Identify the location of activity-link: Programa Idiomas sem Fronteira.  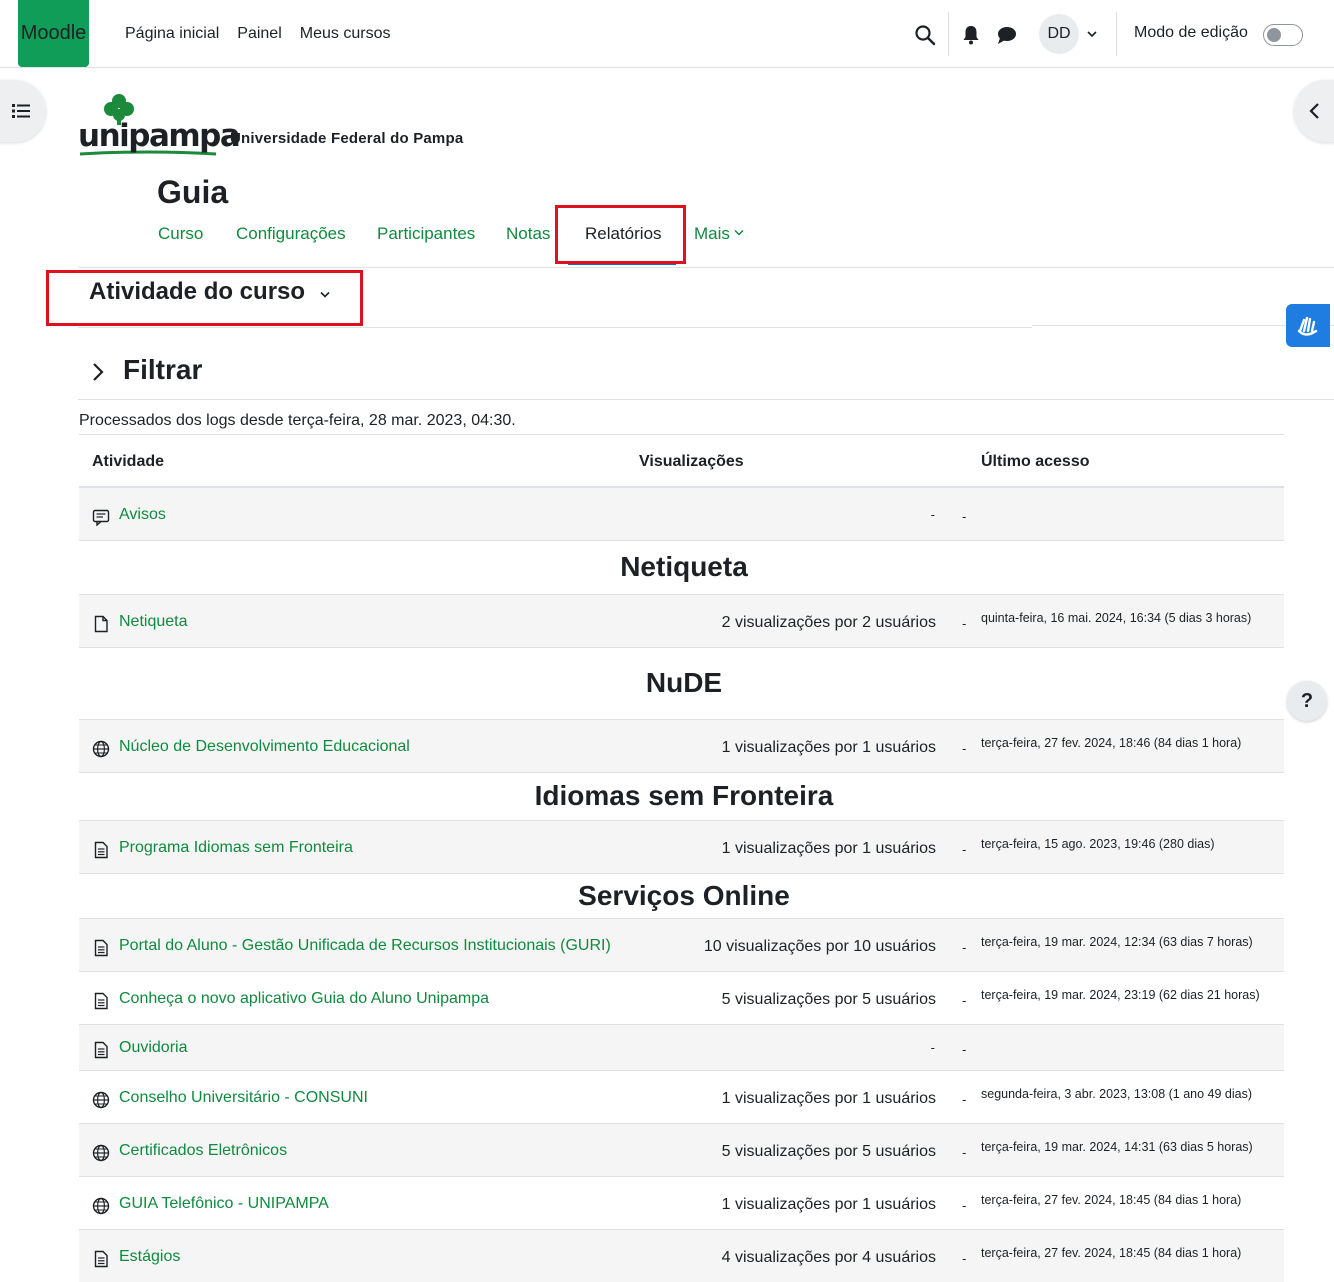
(236, 848).